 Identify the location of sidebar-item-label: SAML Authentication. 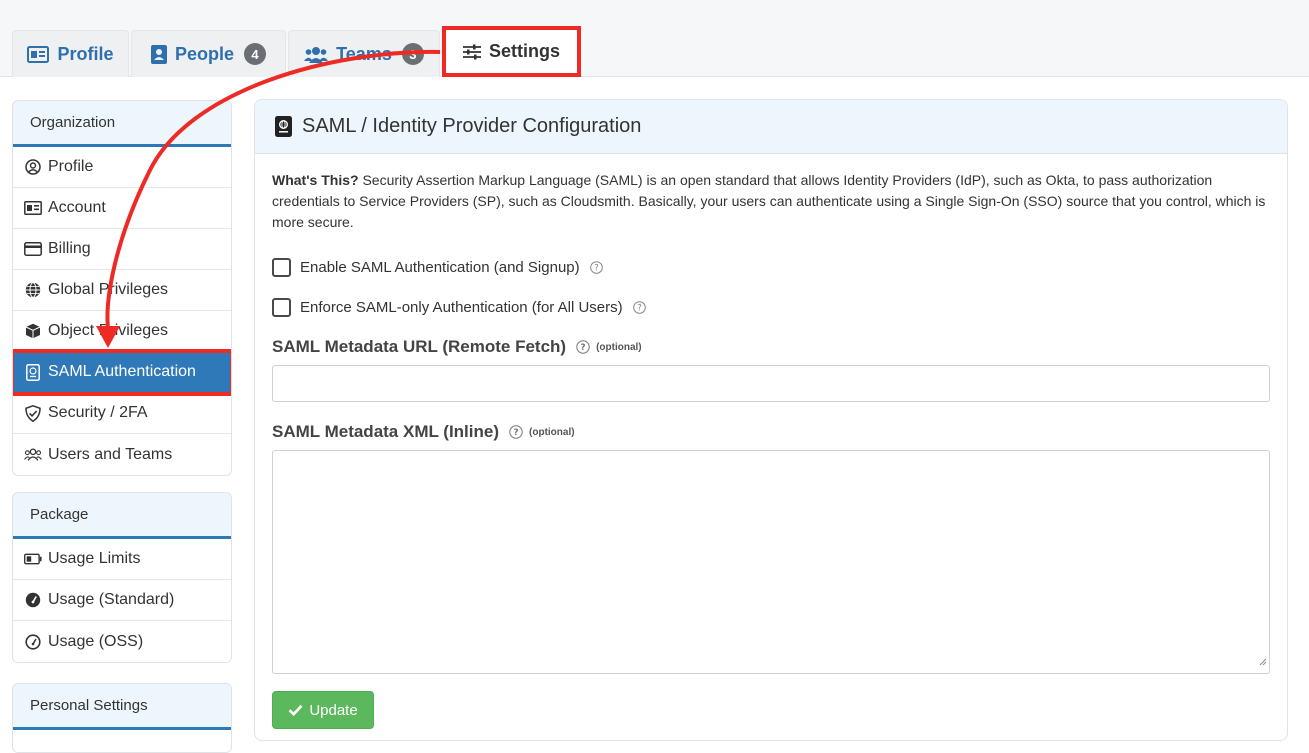
(122, 371).